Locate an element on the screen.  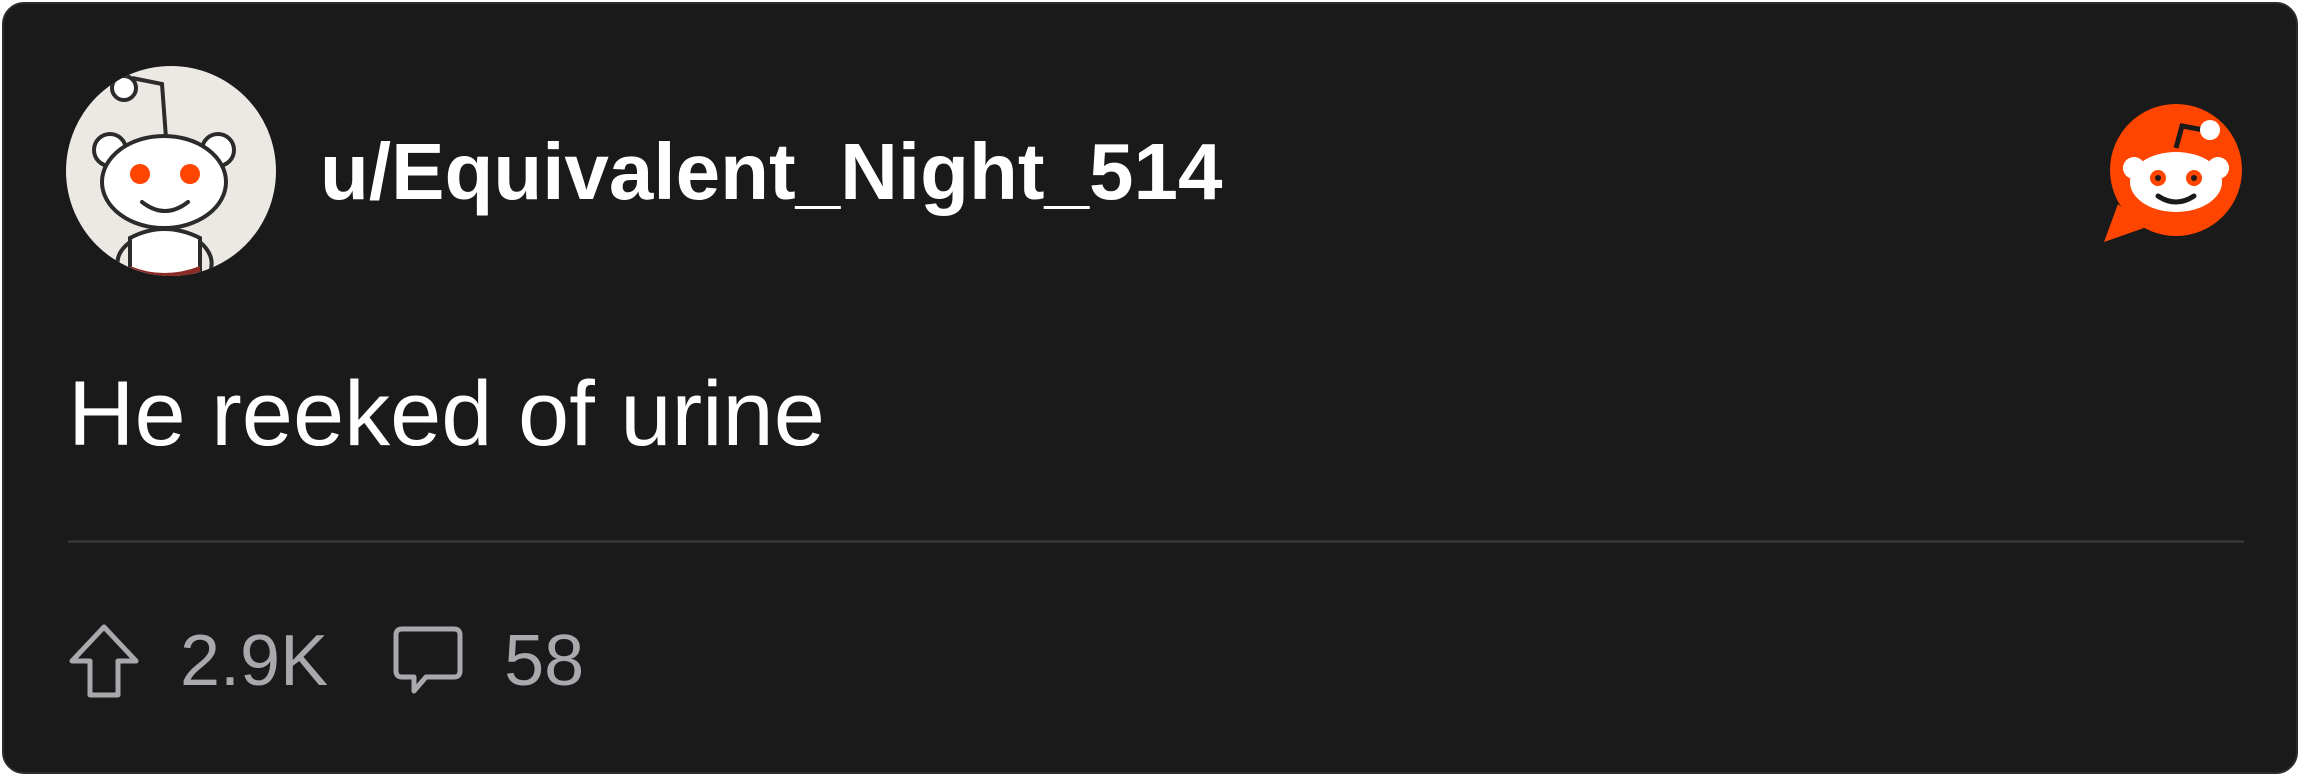
snoo-avatar-icon is located at coordinates (164, 175).